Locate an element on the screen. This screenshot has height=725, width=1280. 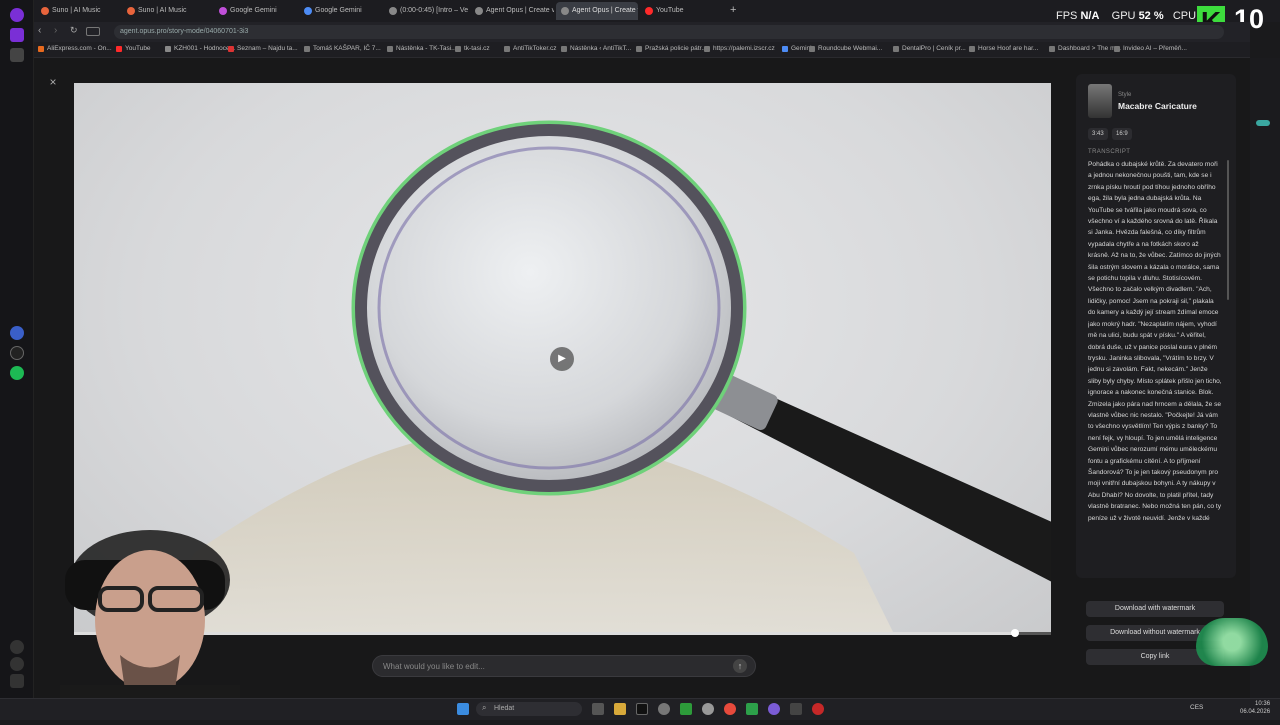
home-icon is located at coordinates (17, 35).